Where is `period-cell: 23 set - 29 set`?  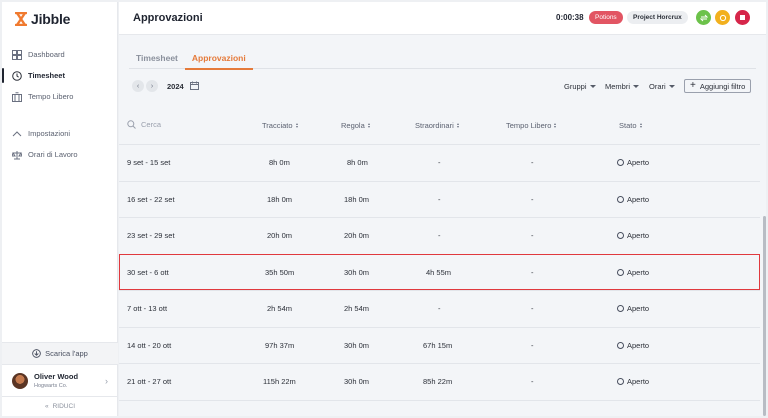
period-cell: 23 set - 29 set is located at coordinates (151, 235).